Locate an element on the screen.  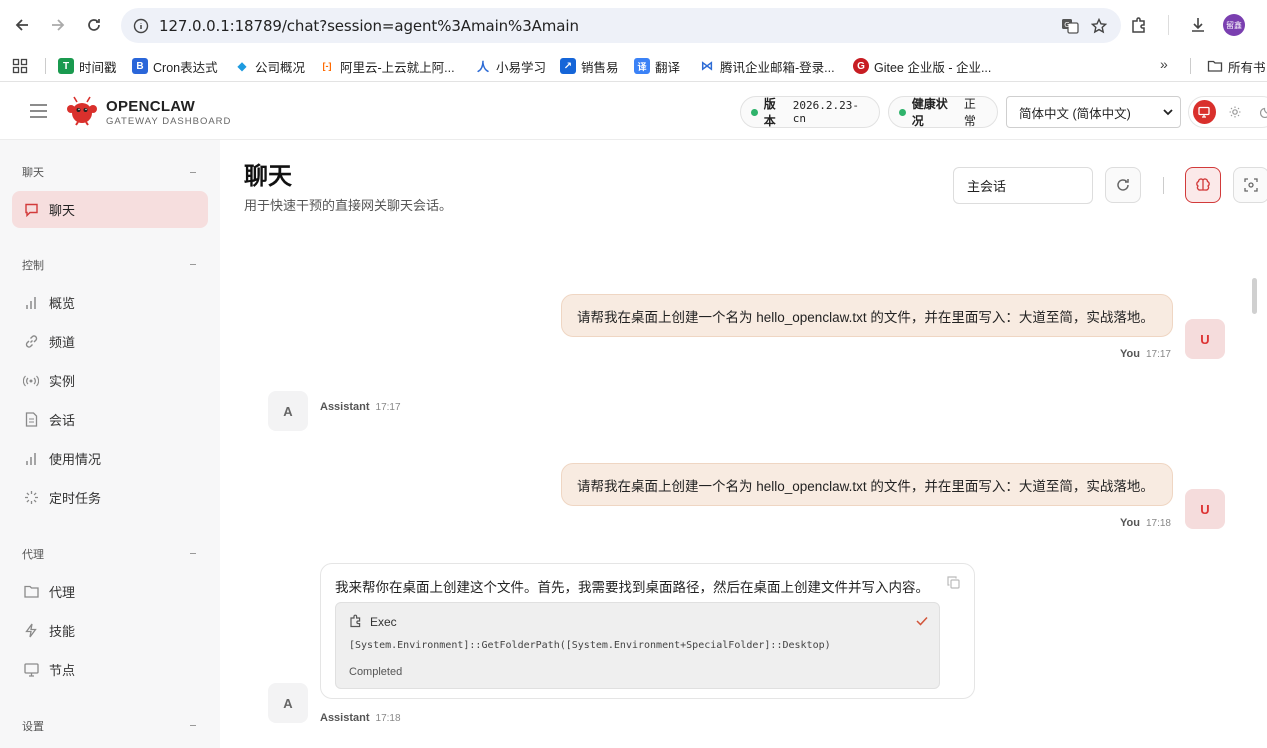
focus-mode-button is located at coordinates (1250, 185).